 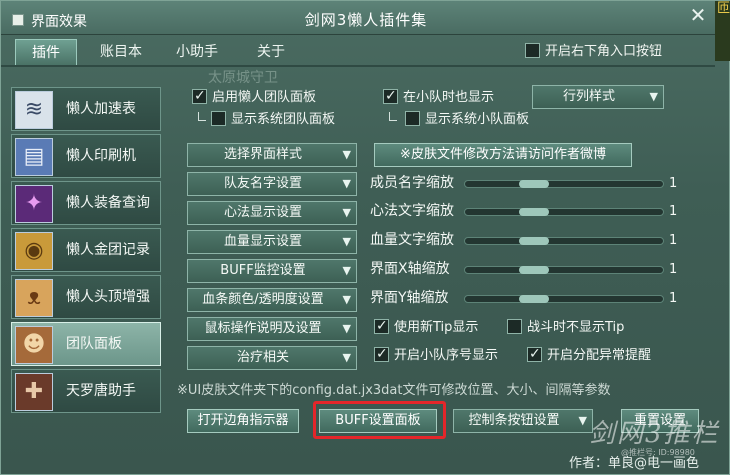 What do you see at coordinates (673, 183) in the screenshot?
I see `member-name-scale-value: 1` at bounding box center [673, 183].